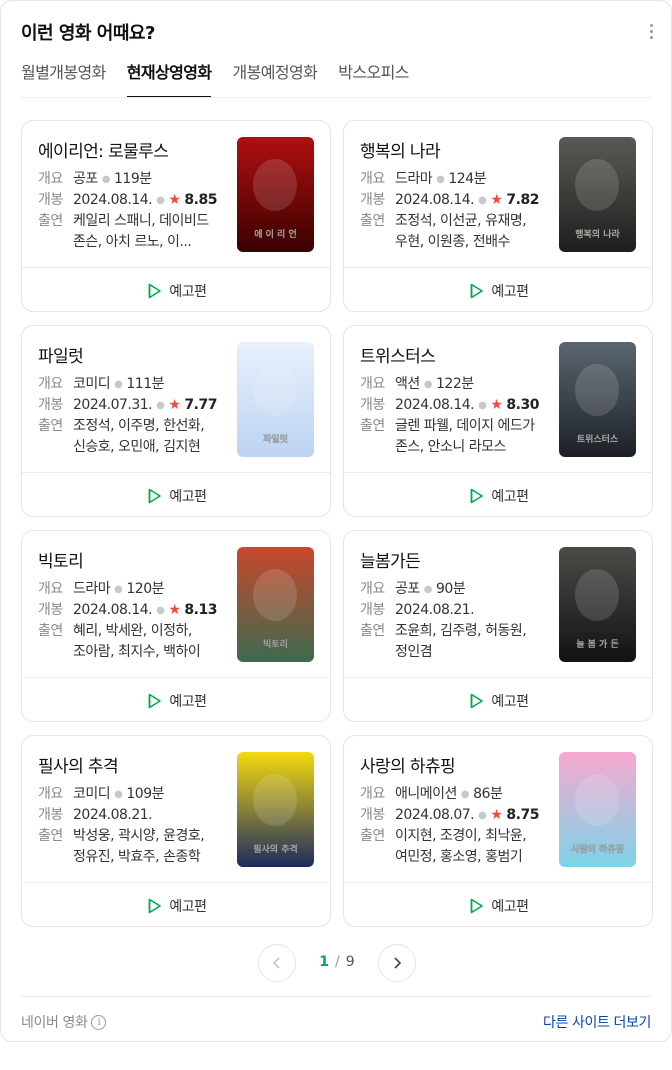  What do you see at coordinates (145, 384) in the screenshot?
I see `movie-runtime: 111분` at bounding box center [145, 384].